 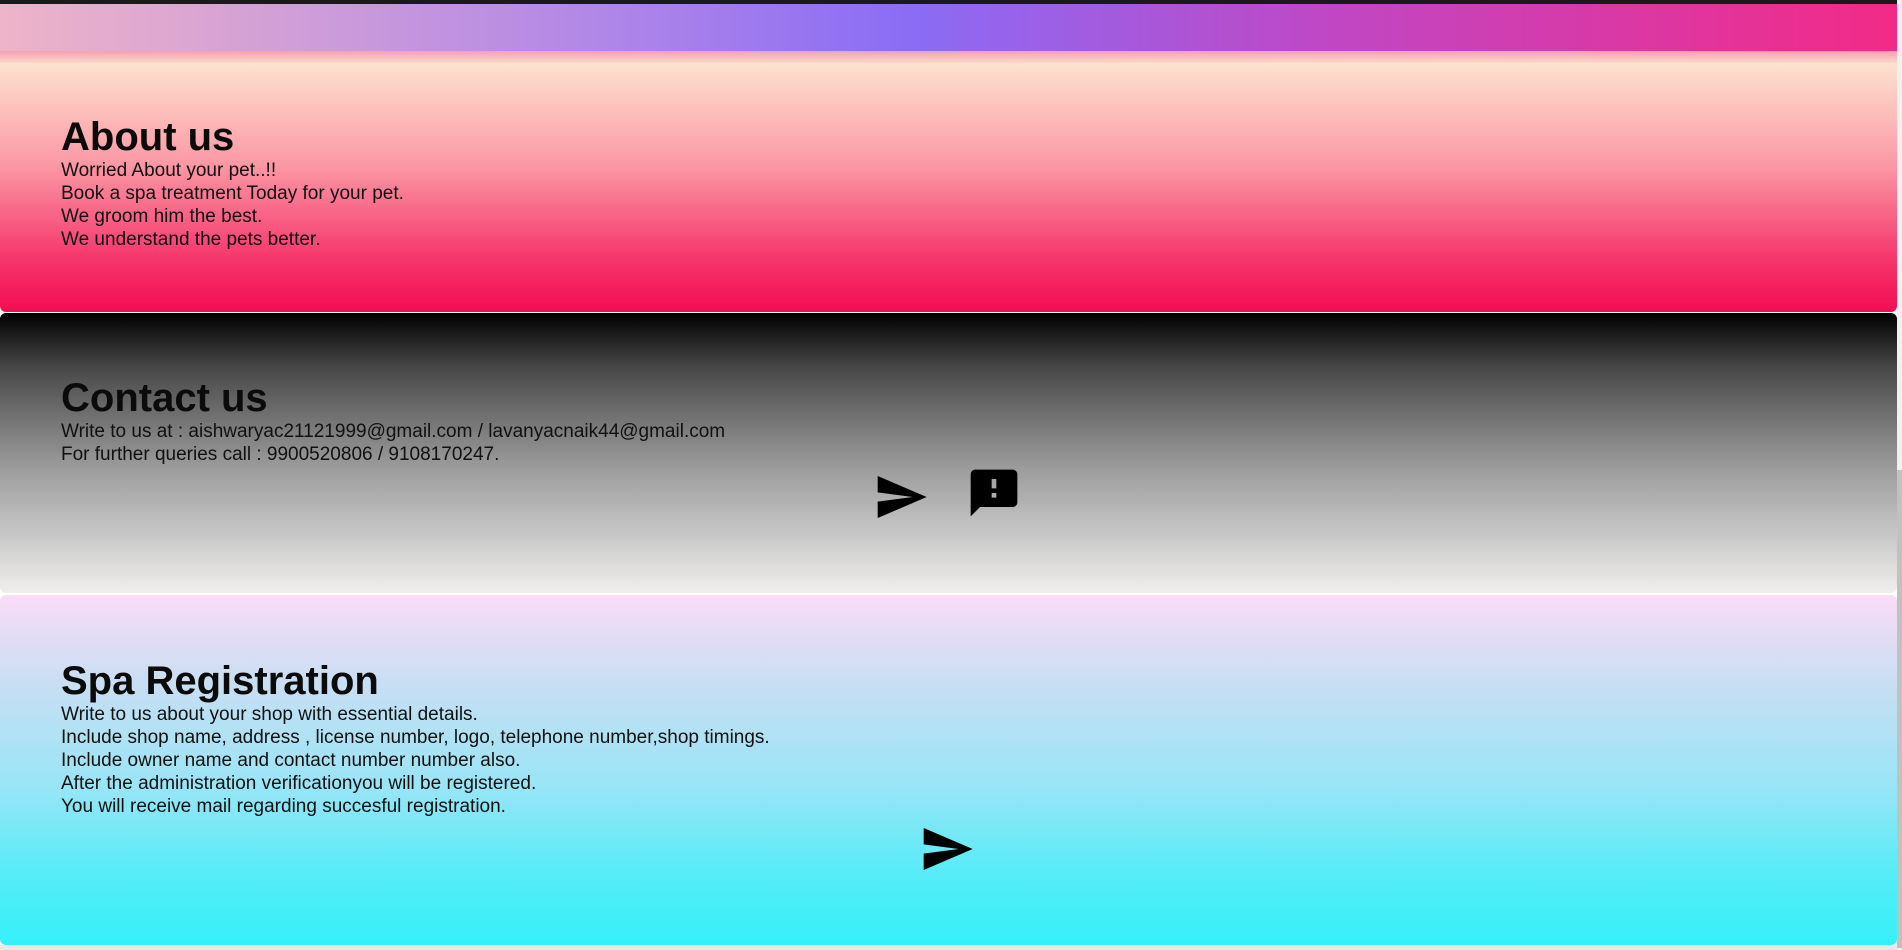 What do you see at coordinates (164, 398) in the screenshot?
I see `contact-heading: Contact us` at bounding box center [164, 398].